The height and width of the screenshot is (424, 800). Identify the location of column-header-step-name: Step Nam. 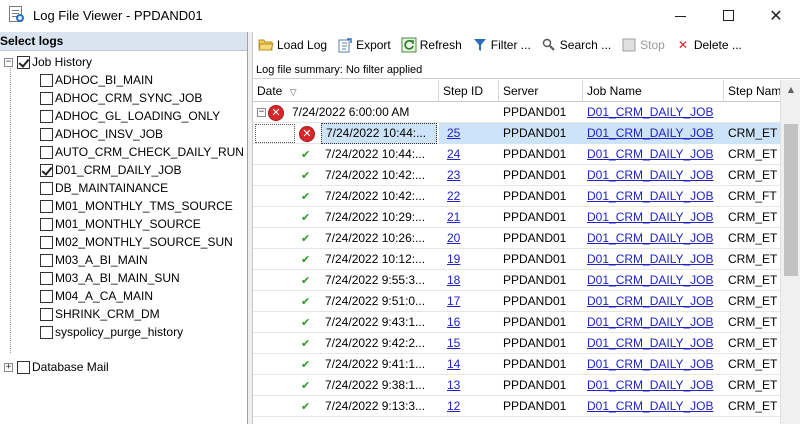
(752, 91).